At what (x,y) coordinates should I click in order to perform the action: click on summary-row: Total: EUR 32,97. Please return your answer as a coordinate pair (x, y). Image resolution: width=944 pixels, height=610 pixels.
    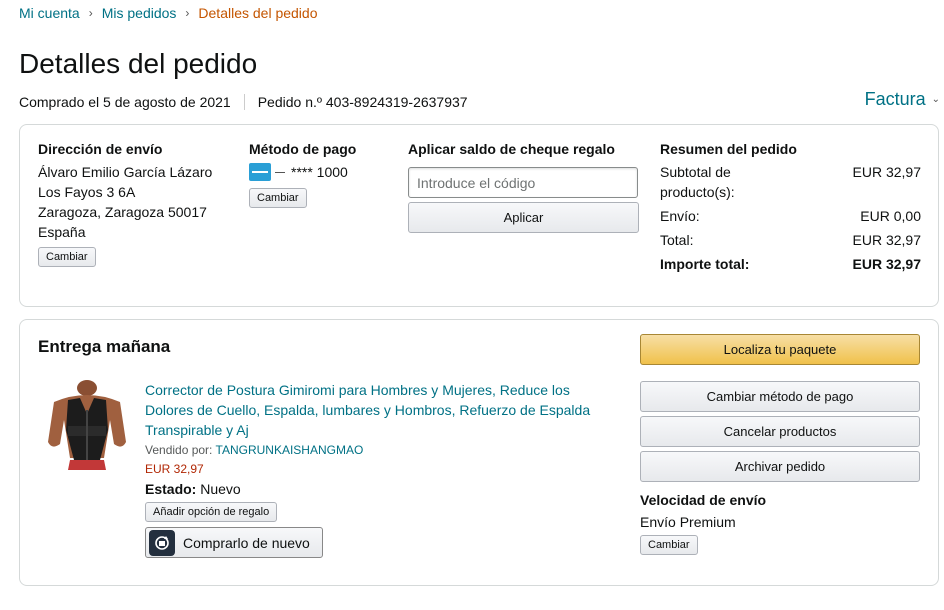
    Looking at the image, I should click on (790, 240).